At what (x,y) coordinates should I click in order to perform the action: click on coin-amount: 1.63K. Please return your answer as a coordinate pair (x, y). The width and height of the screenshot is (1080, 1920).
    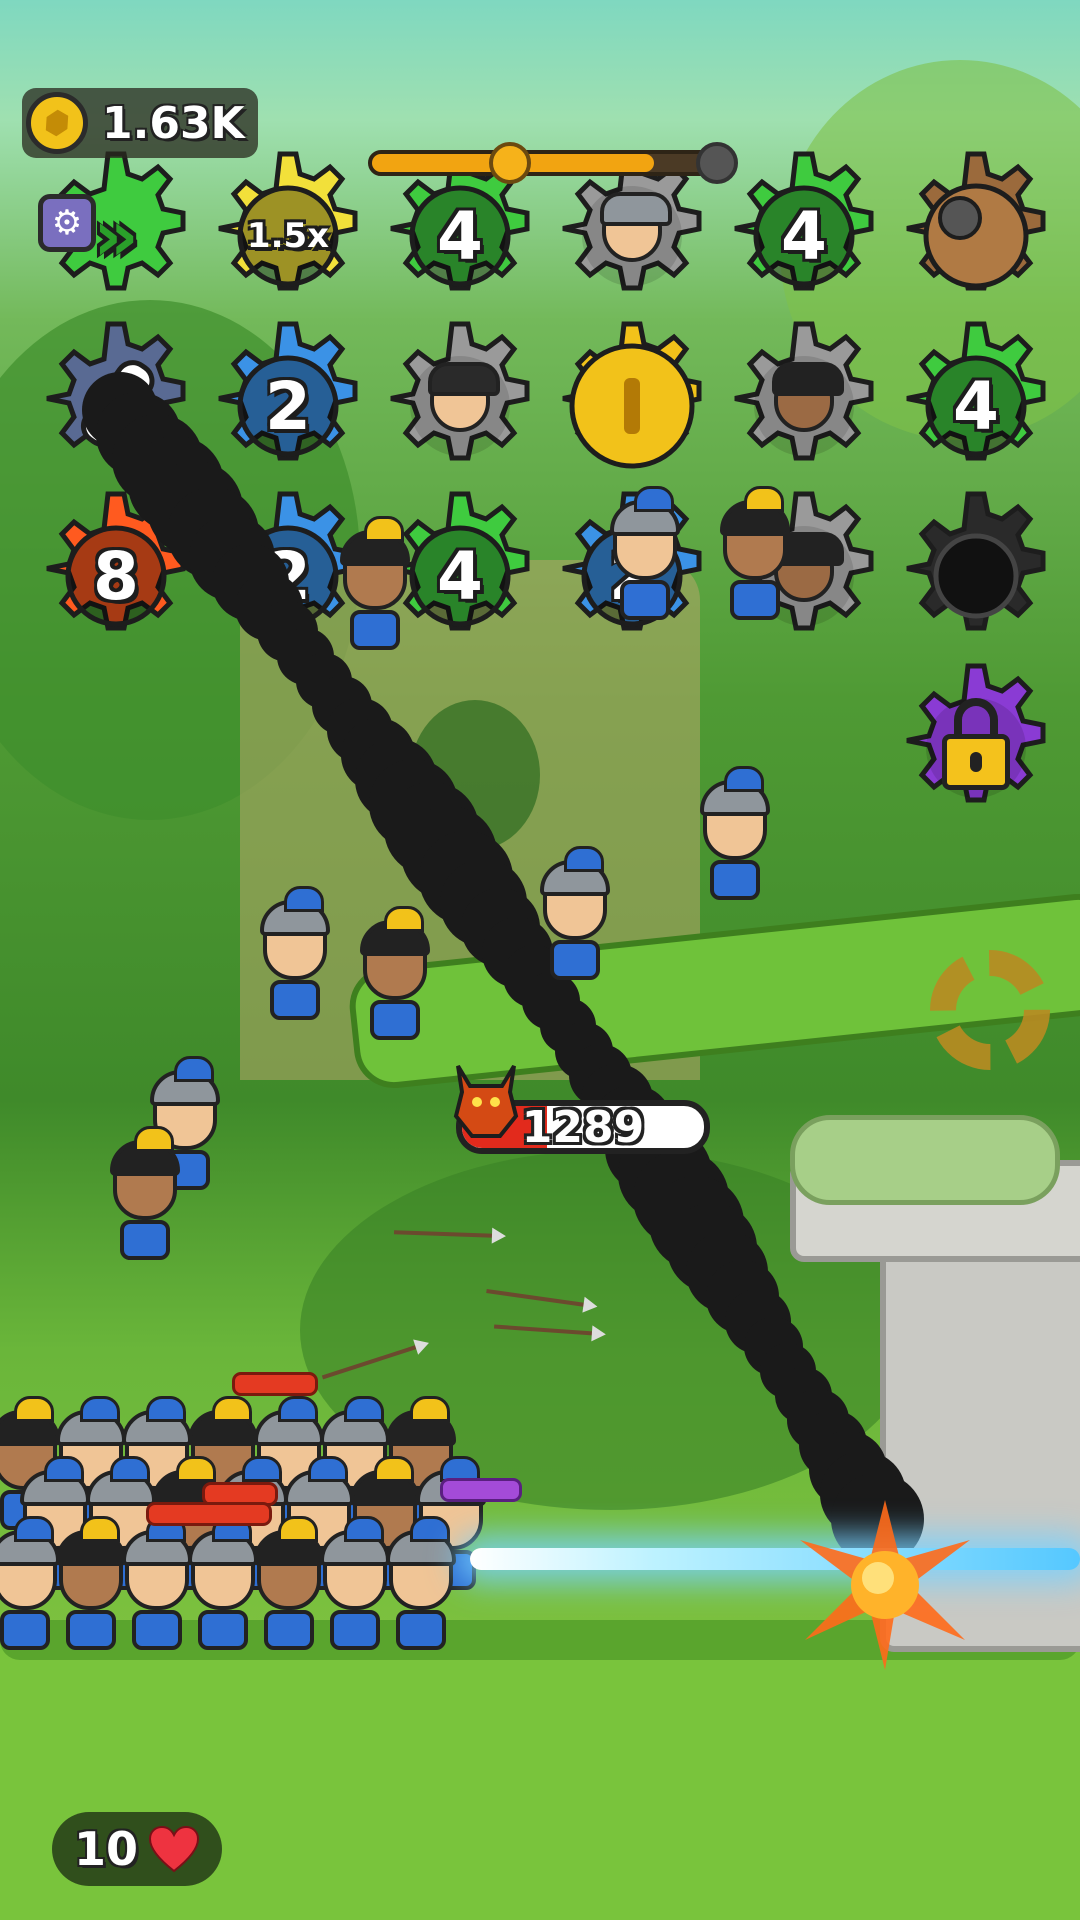
    Looking at the image, I should click on (173, 123).